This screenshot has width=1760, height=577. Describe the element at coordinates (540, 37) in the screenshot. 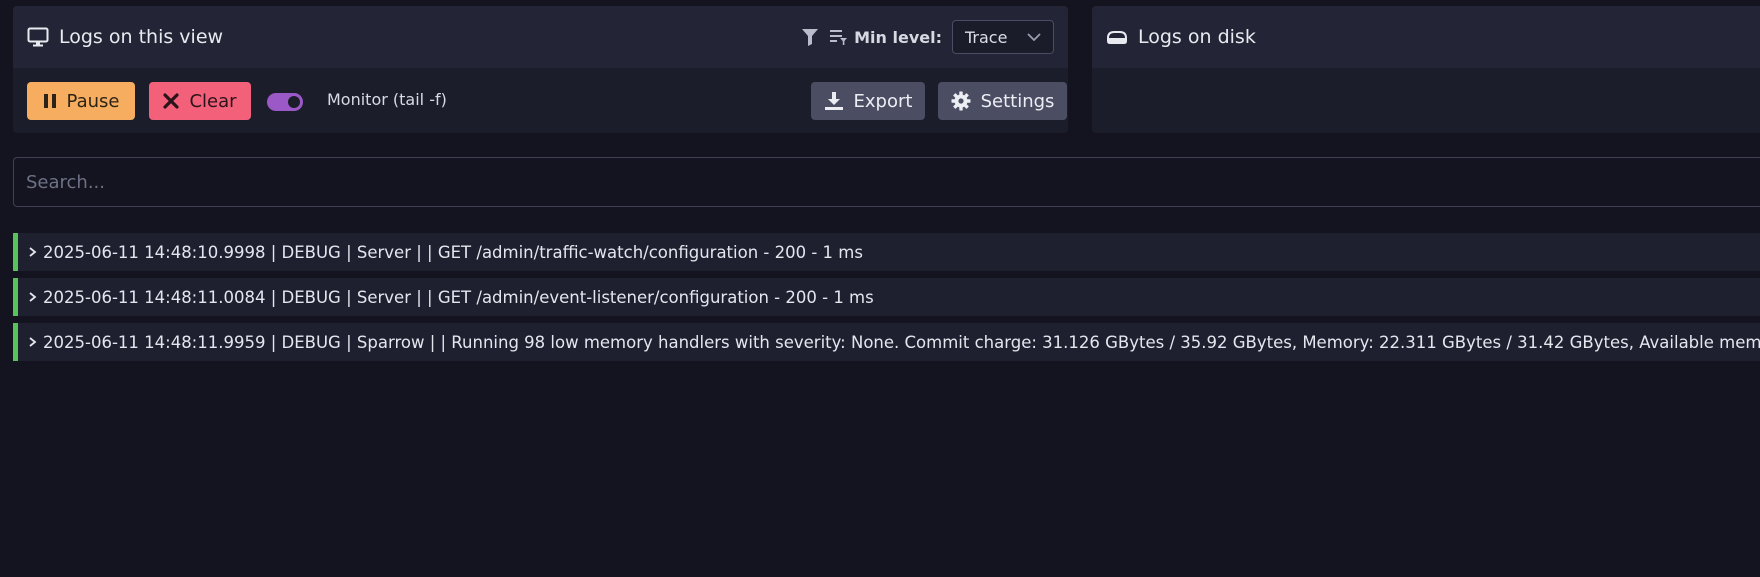

I see `view-panel-header: Logs on this view Min level: Trace` at that location.